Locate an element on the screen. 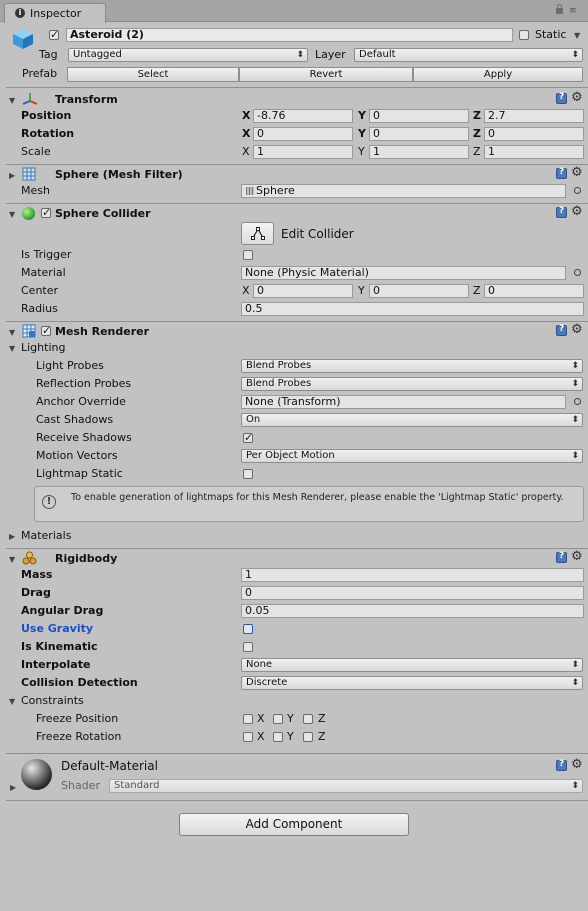 The height and width of the screenshot is (911, 588). materials-label: Materials is located at coordinates (46, 535).